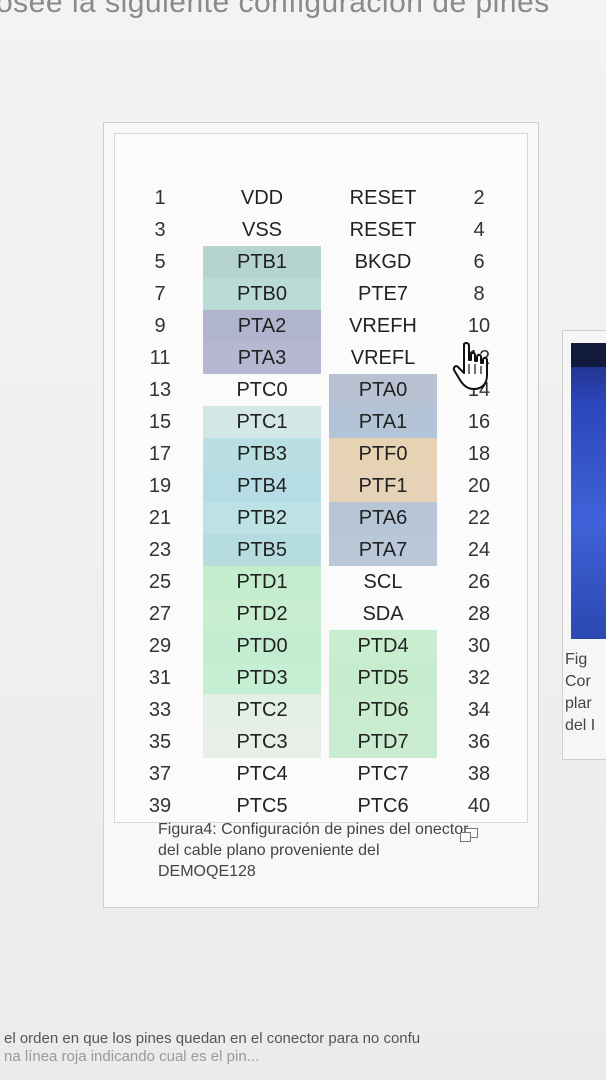  I want to click on pin-number-left: 7, so click(160, 294).